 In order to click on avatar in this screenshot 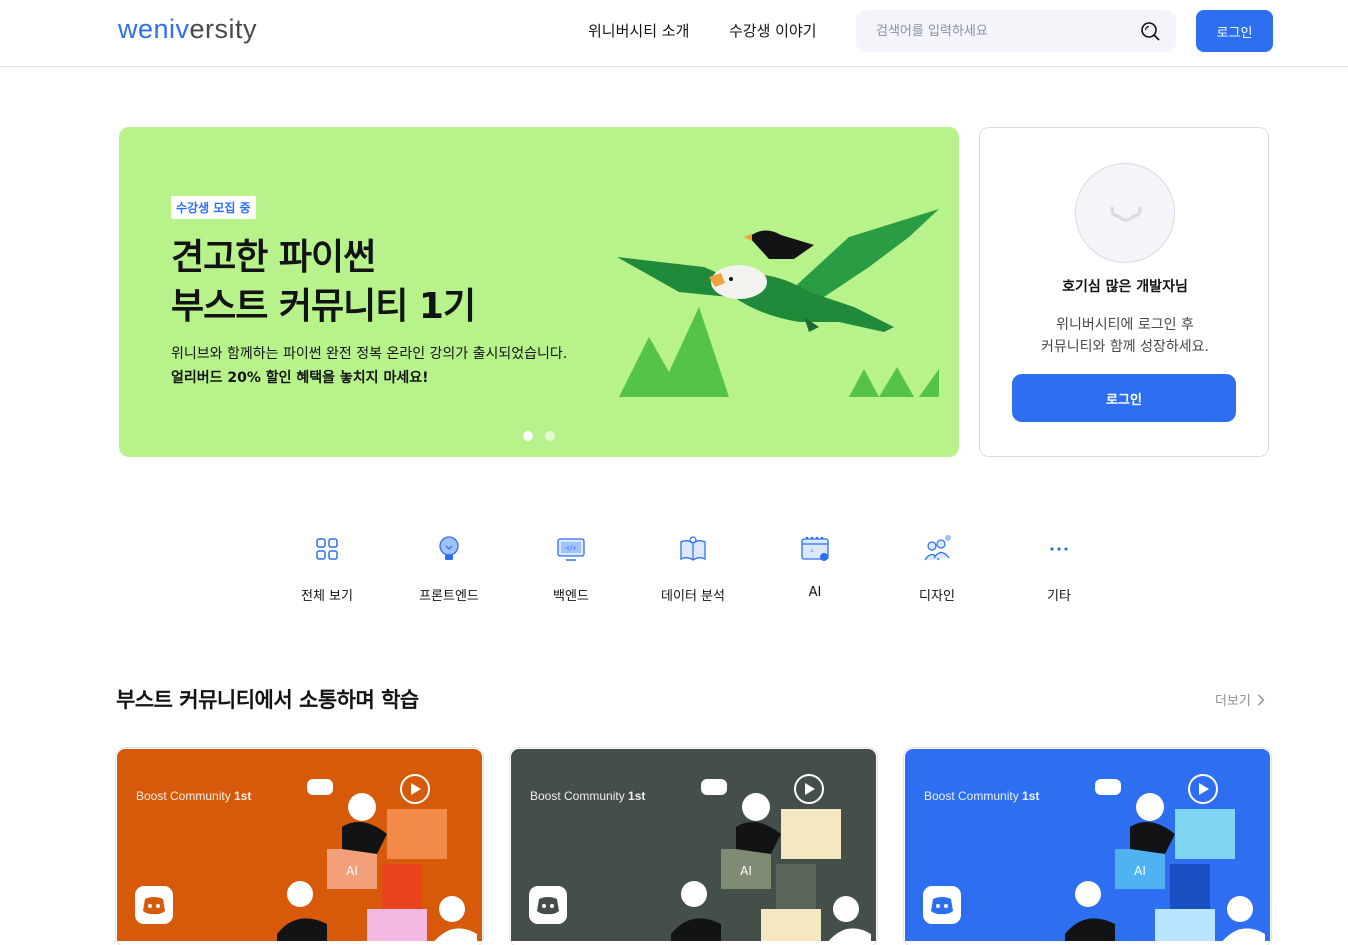, I will do `click(1125, 213)`.